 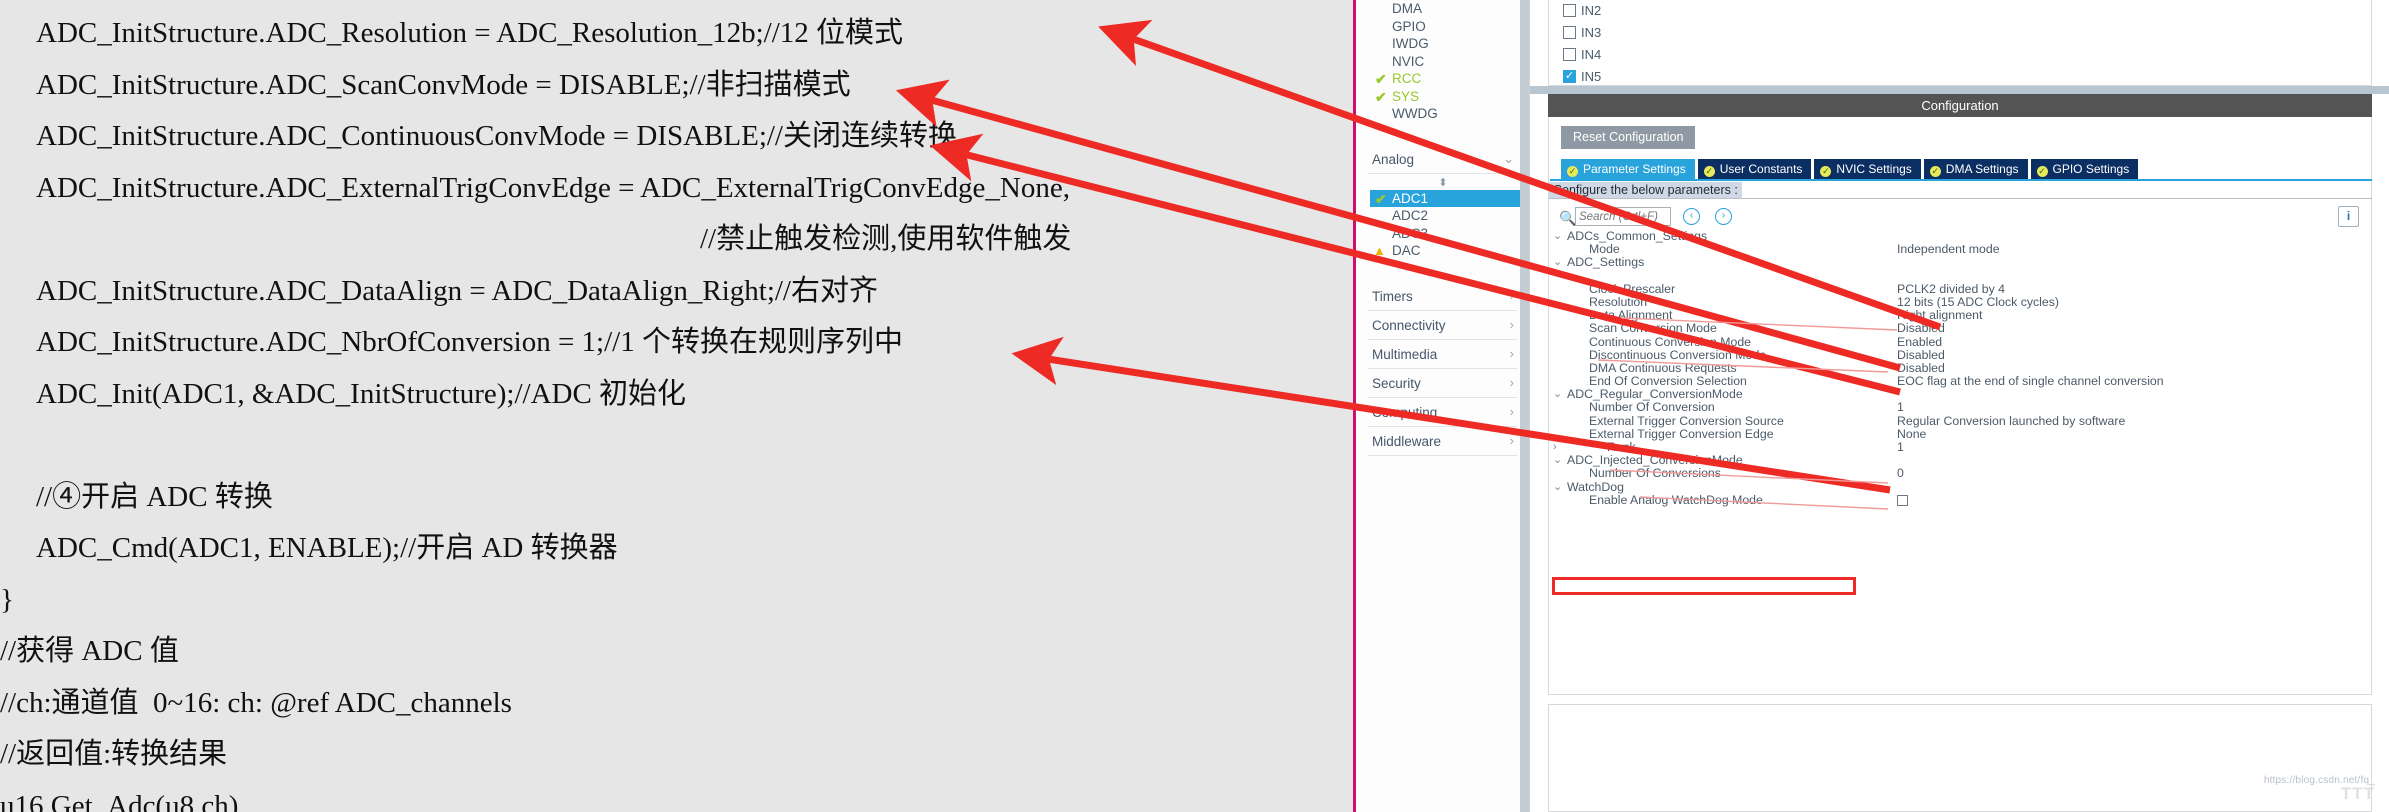 What do you see at coordinates (1670, 341) in the screenshot?
I see `param-label: Continuous Conversion Mode` at bounding box center [1670, 341].